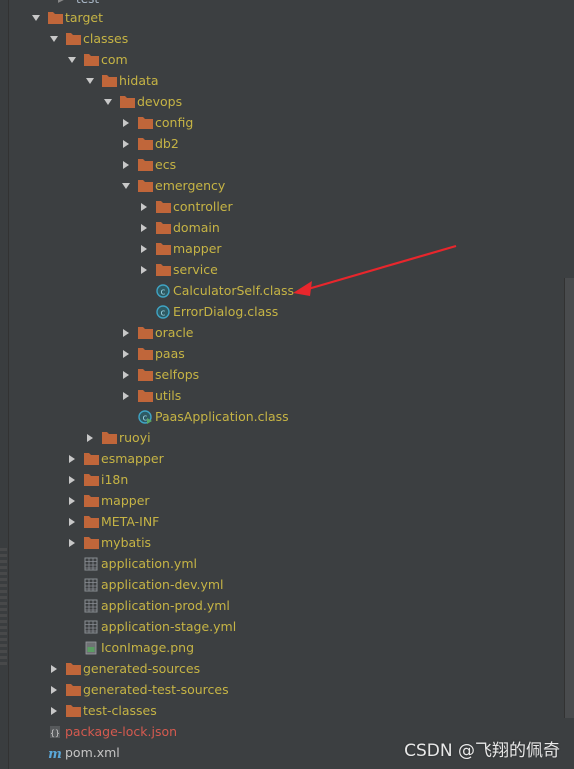 The image size is (574, 769). What do you see at coordinates (112, 521) in the screenshot?
I see `tree-row-meta-inf: META-INF` at bounding box center [112, 521].